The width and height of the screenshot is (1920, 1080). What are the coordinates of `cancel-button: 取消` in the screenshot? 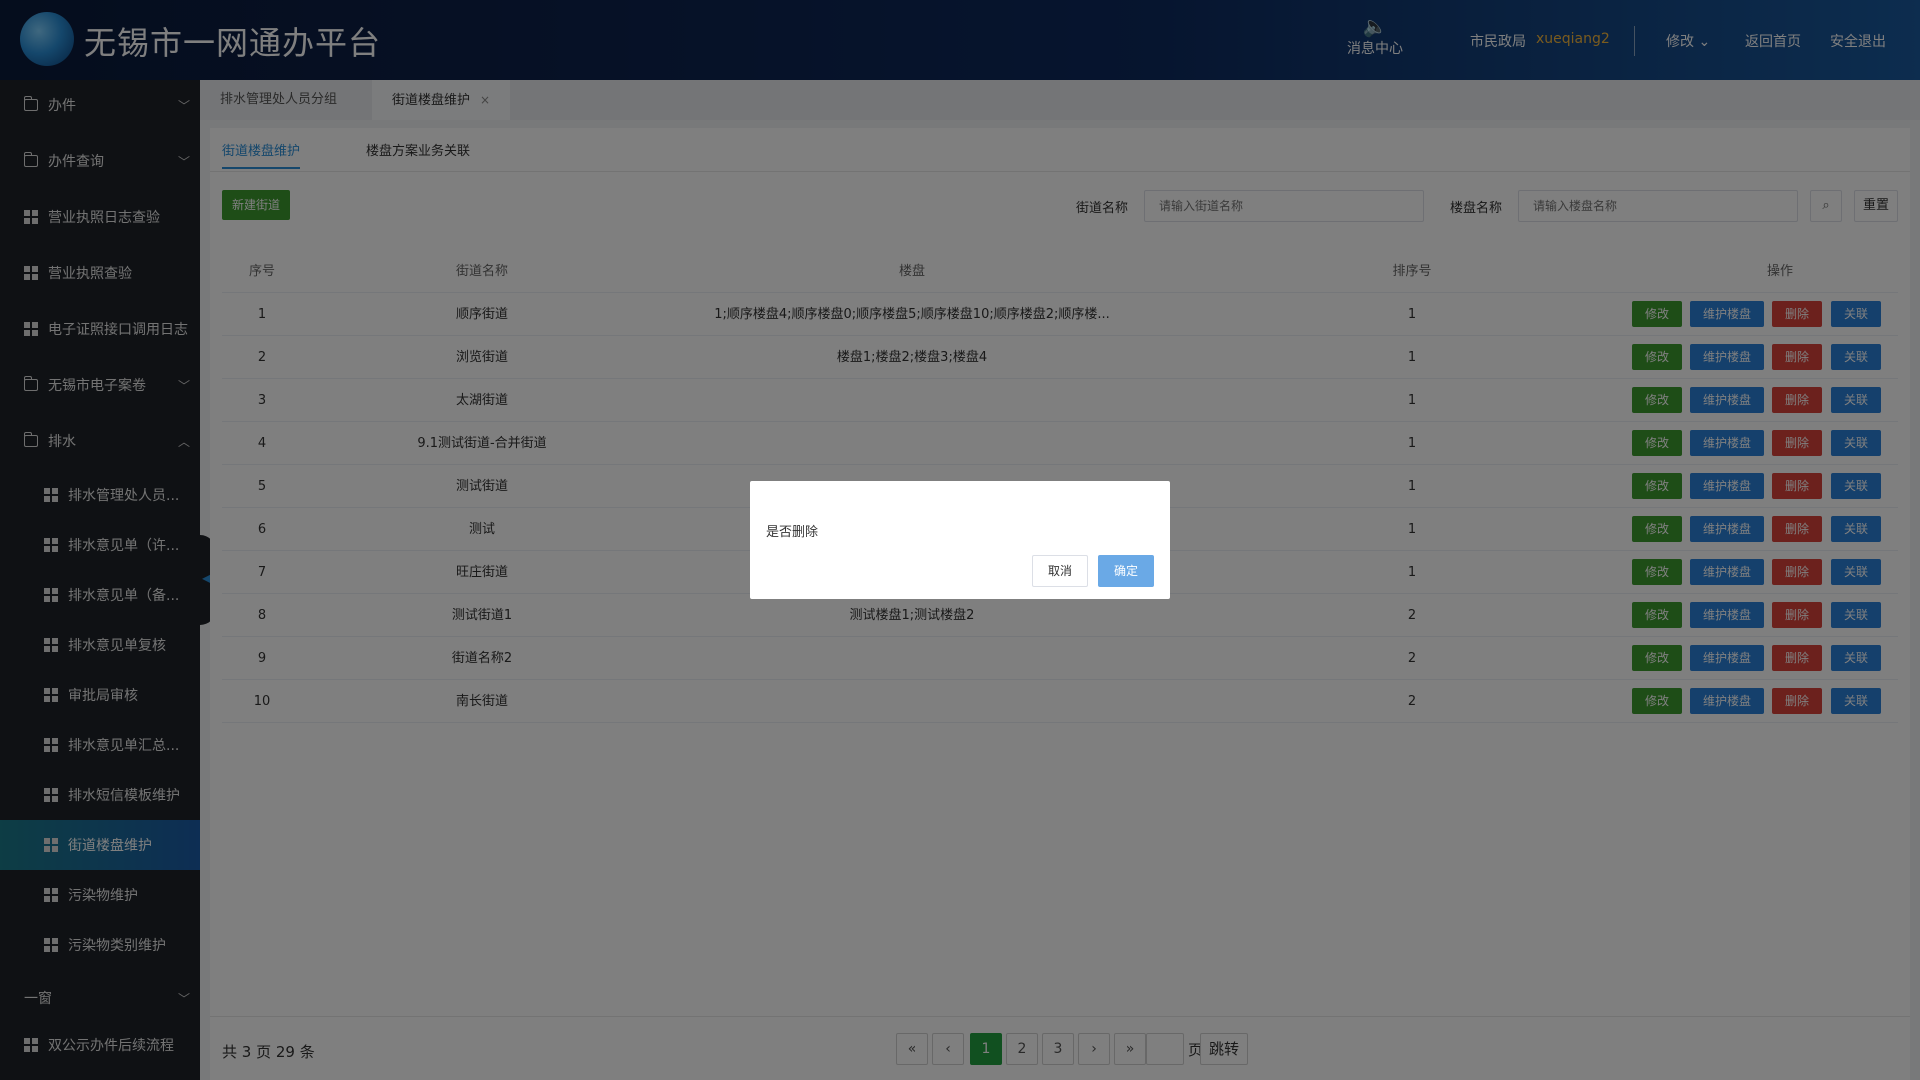 It's located at (1060, 571).